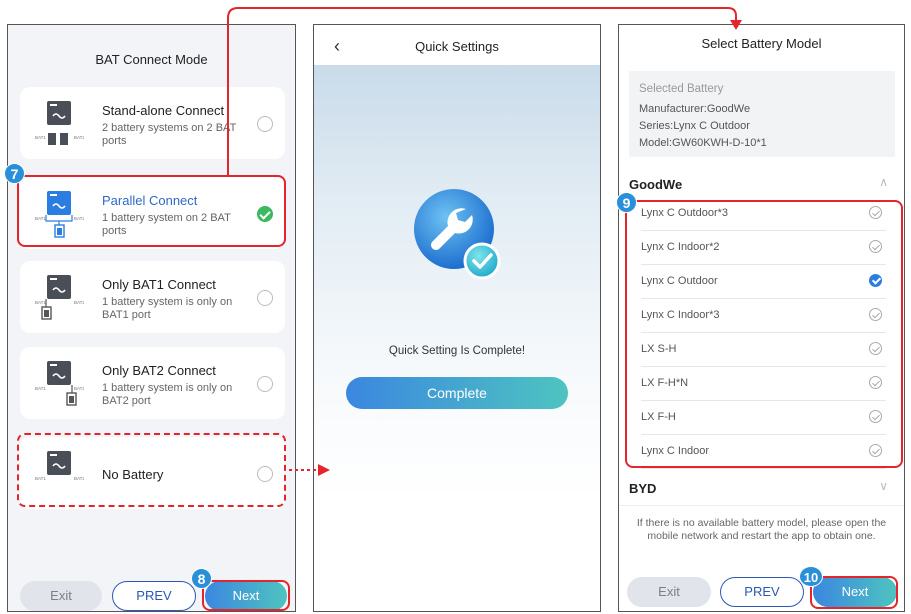  What do you see at coordinates (151, 211) in the screenshot?
I see `parallel-connect-highlight` at bounding box center [151, 211].